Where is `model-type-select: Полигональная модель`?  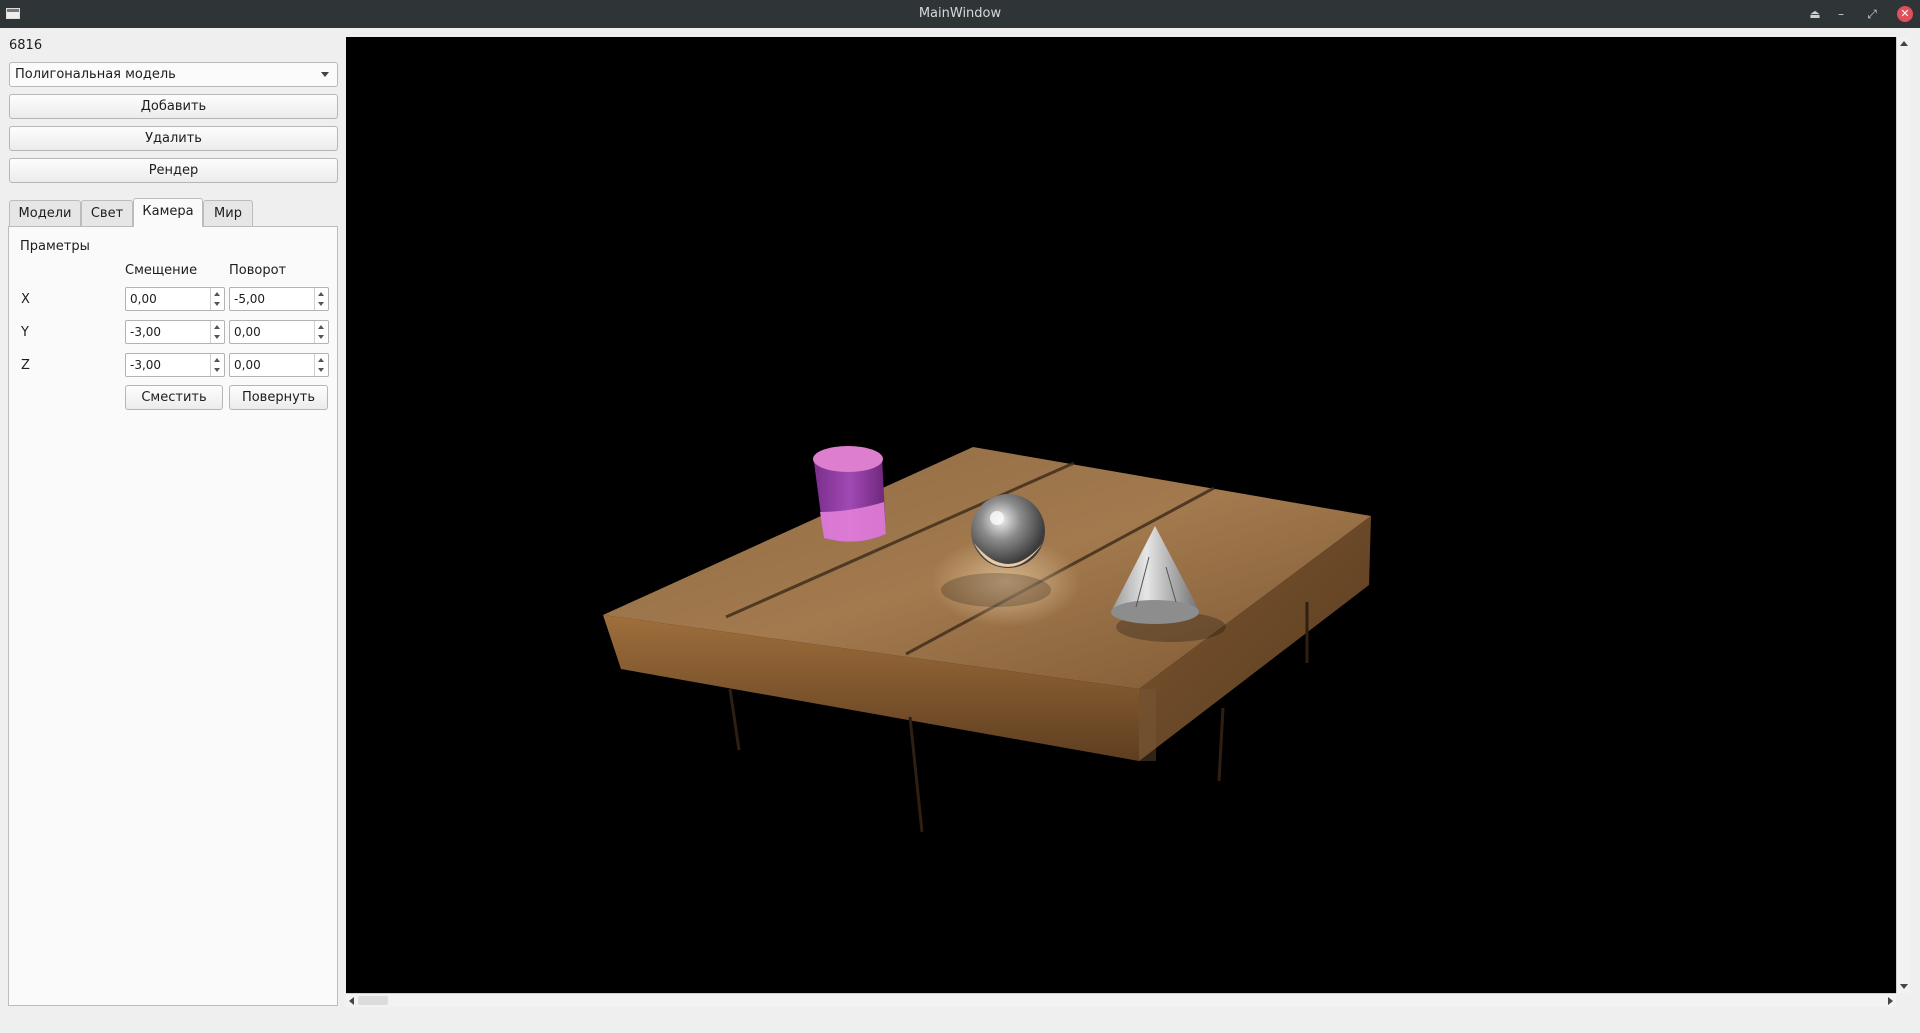 model-type-select: Полигональная модель is located at coordinates (173, 74).